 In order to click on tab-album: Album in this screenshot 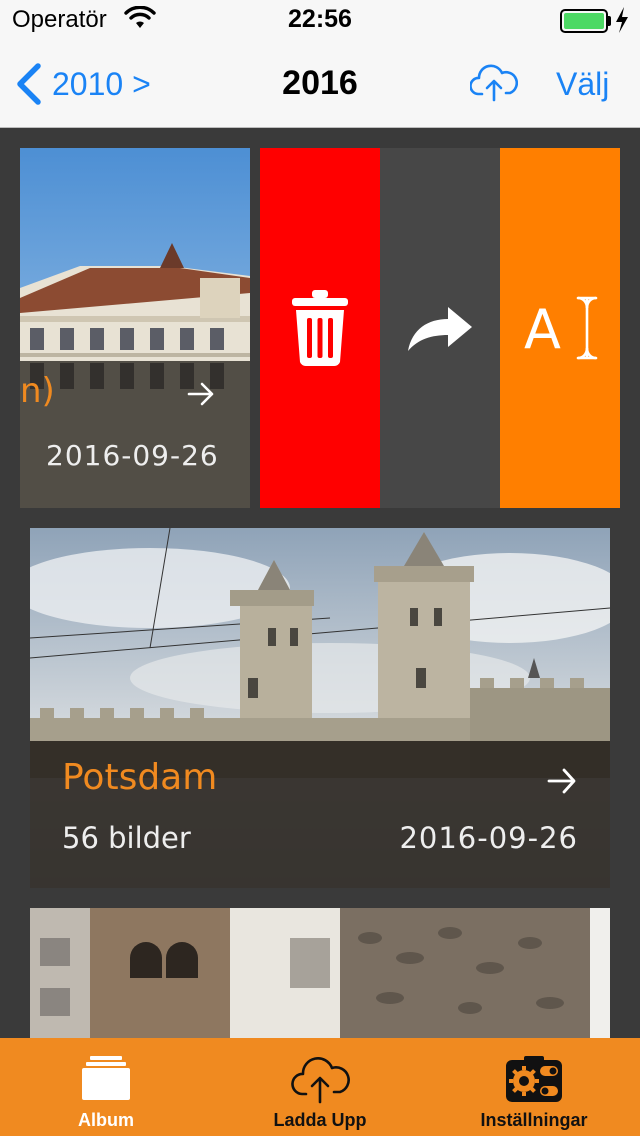, I will do `click(106, 1087)`.